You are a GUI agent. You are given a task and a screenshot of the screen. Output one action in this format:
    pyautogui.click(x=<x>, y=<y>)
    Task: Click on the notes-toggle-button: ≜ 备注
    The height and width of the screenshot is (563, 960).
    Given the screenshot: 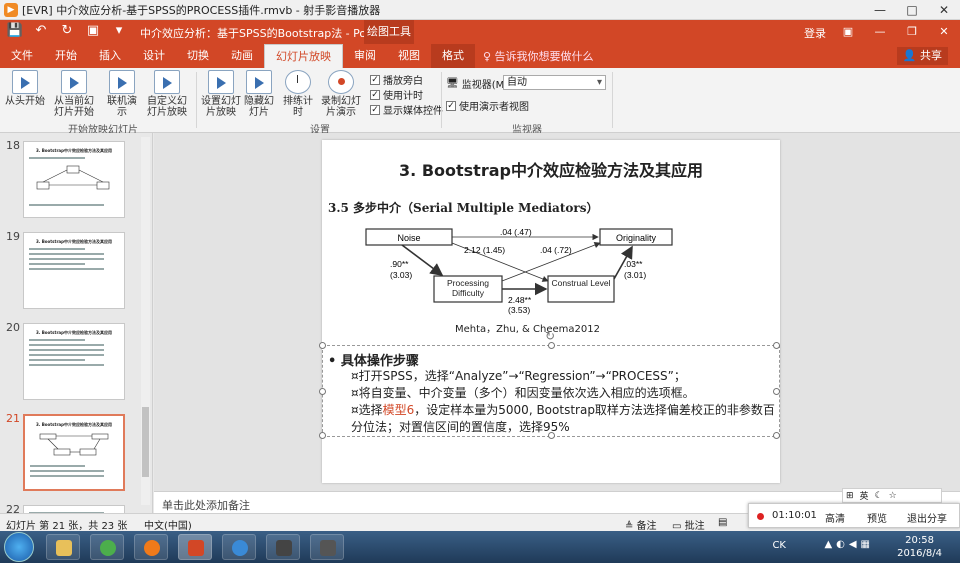 What is the action you would take?
    pyautogui.click(x=641, y=524)
    